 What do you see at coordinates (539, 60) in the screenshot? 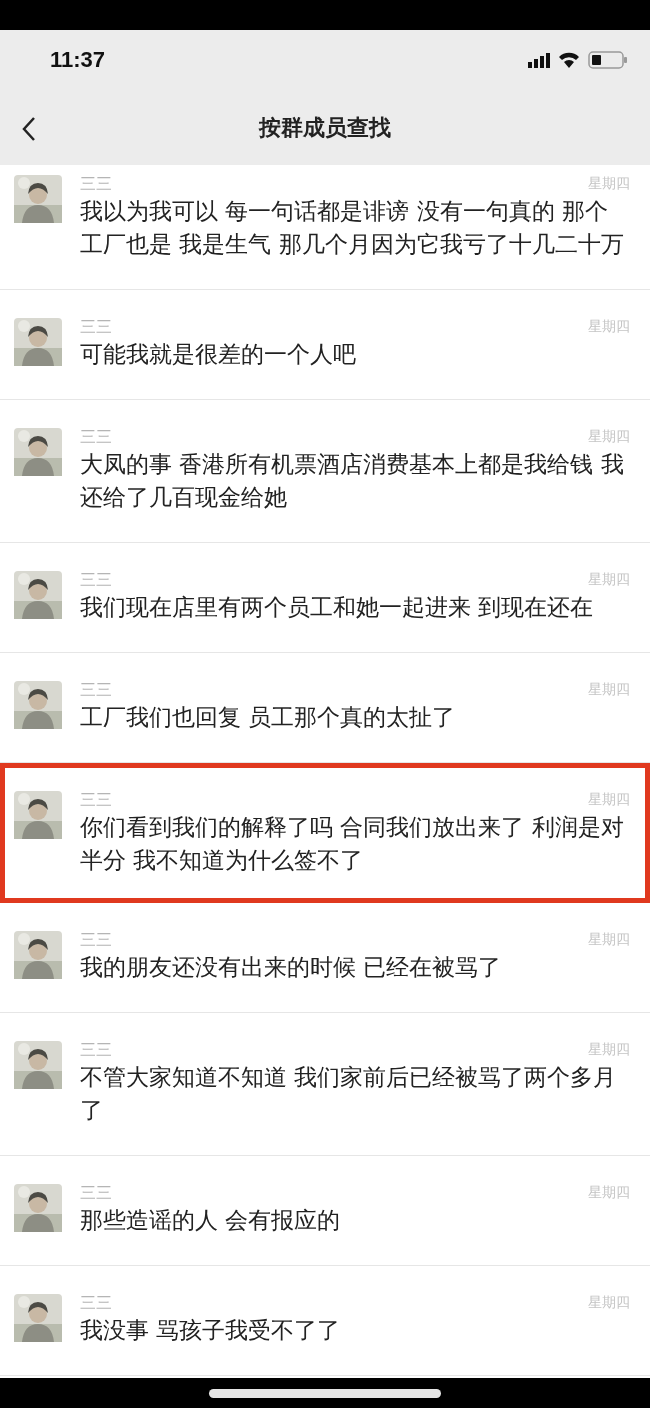
I see `signal-icon` at bounding box center [539, 60].